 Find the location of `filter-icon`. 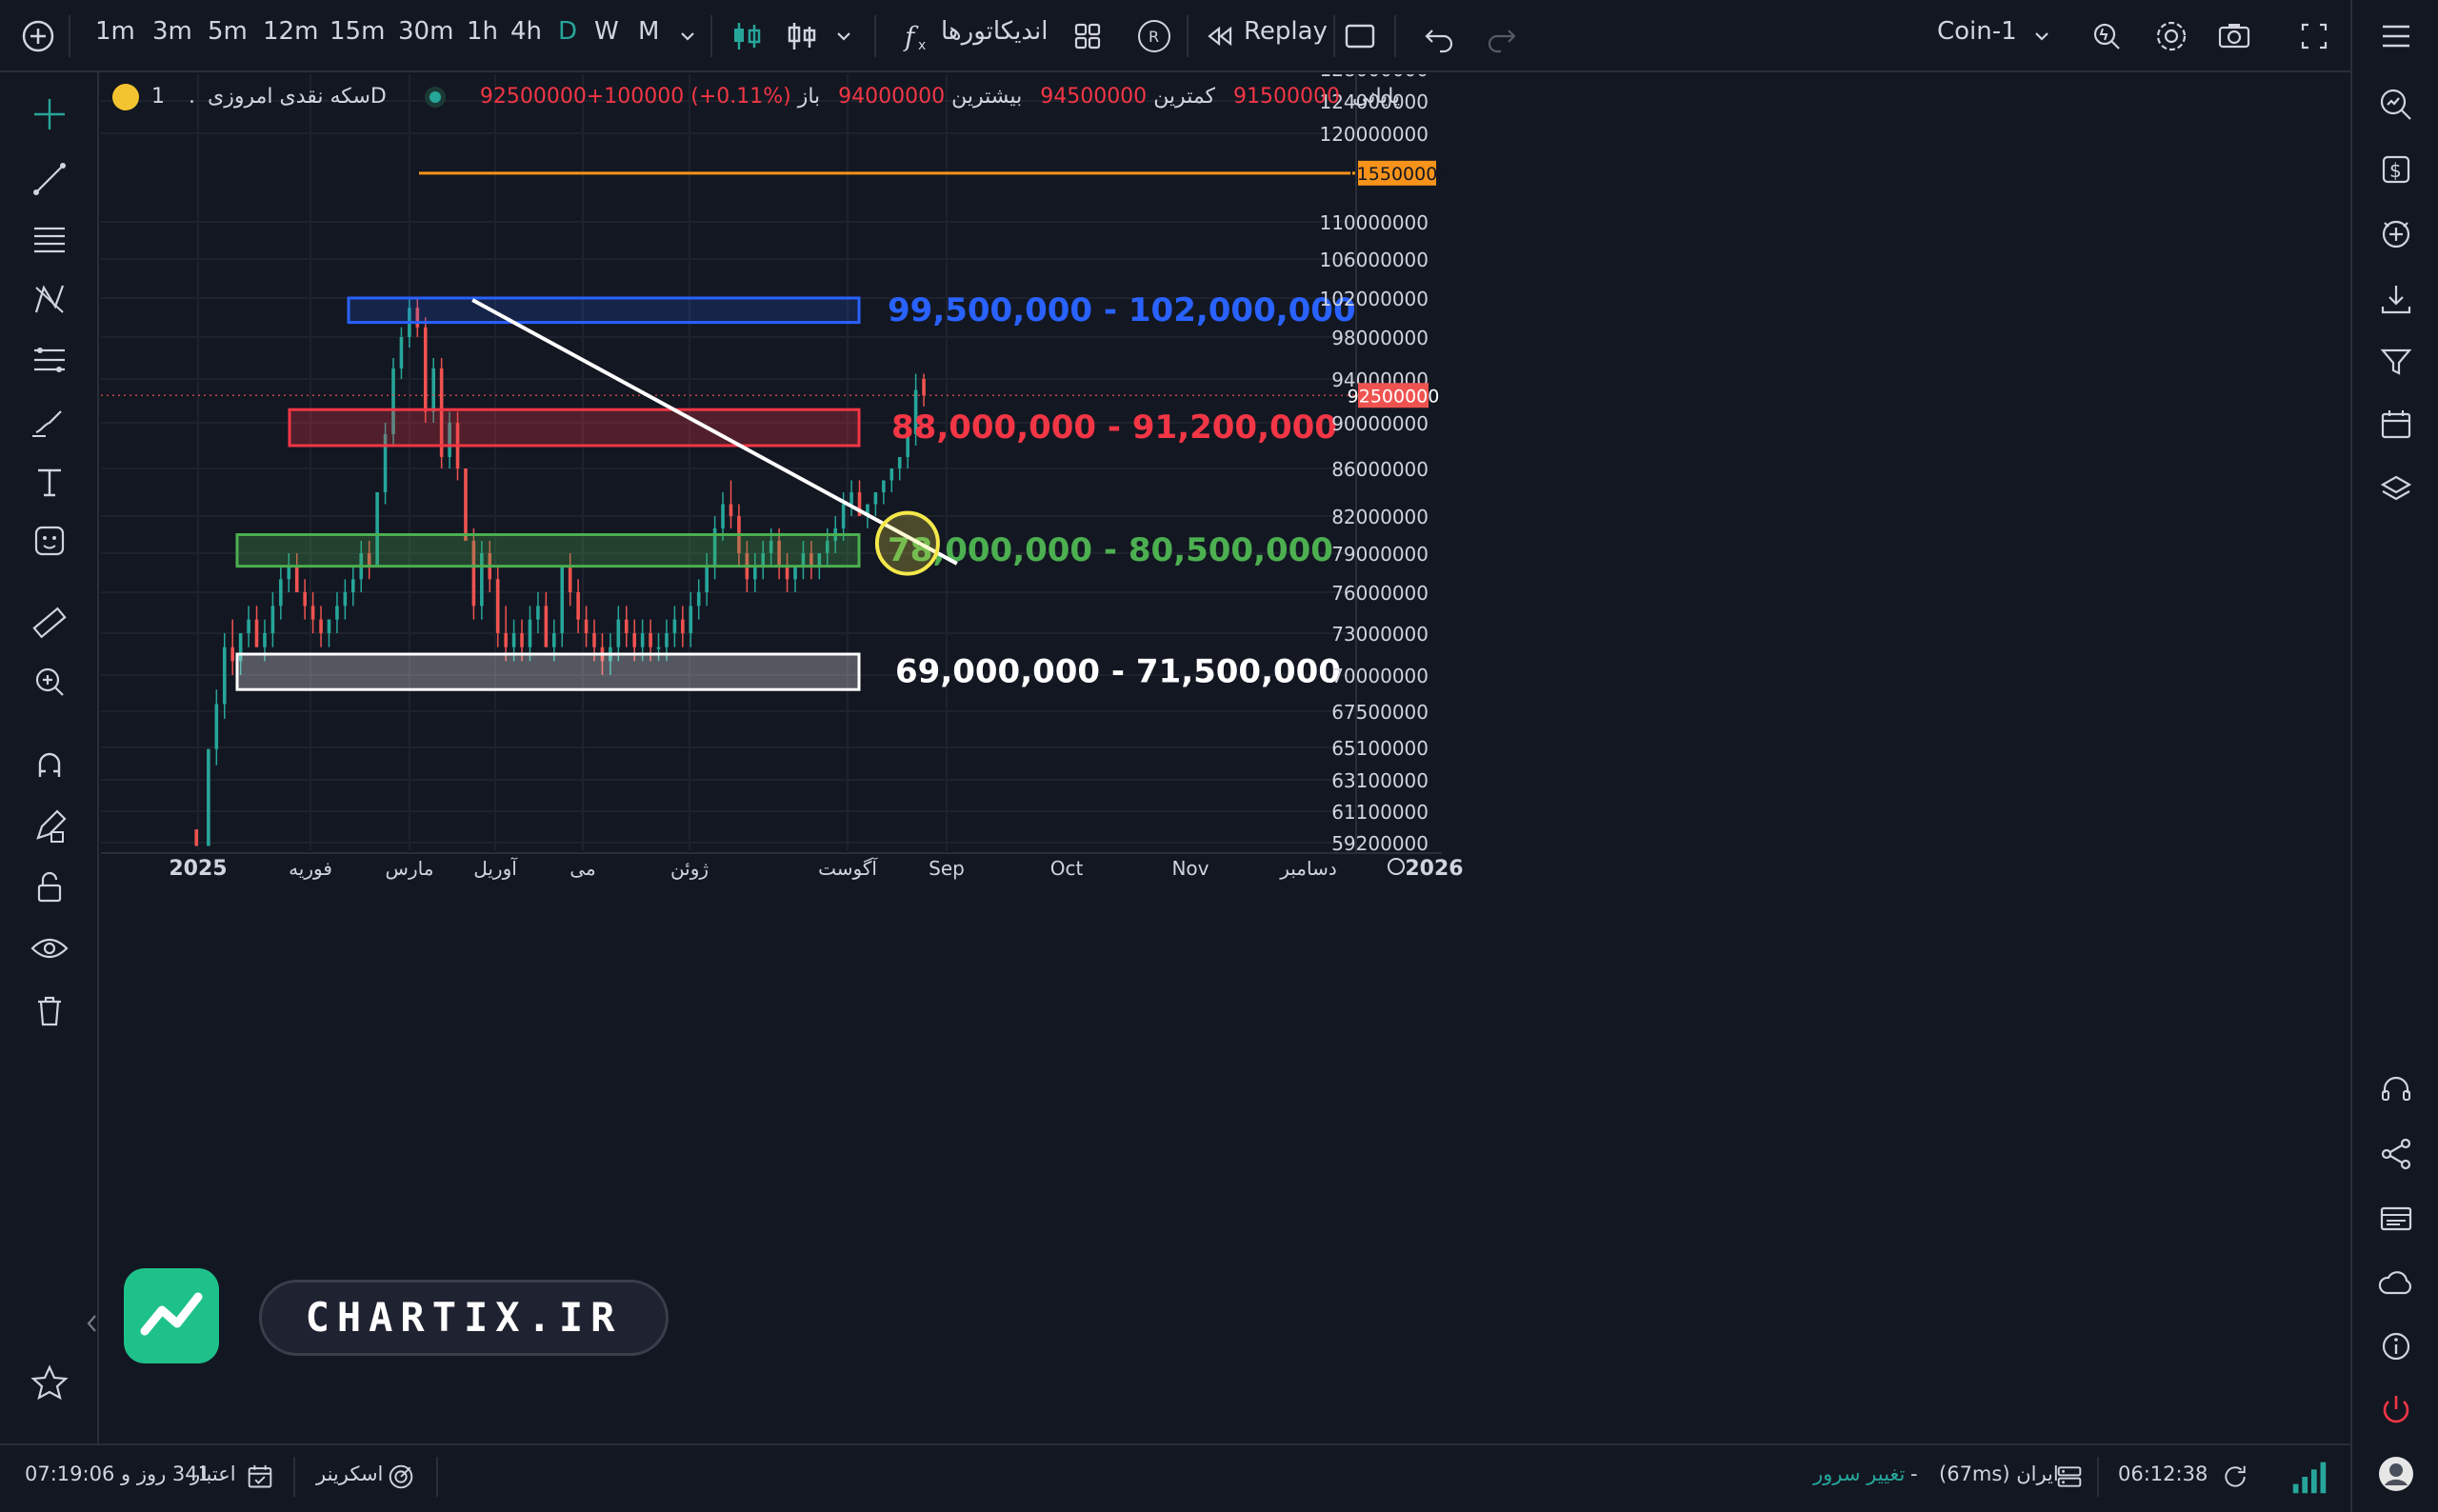

filter-icon is located at coordinates (2396, 362).